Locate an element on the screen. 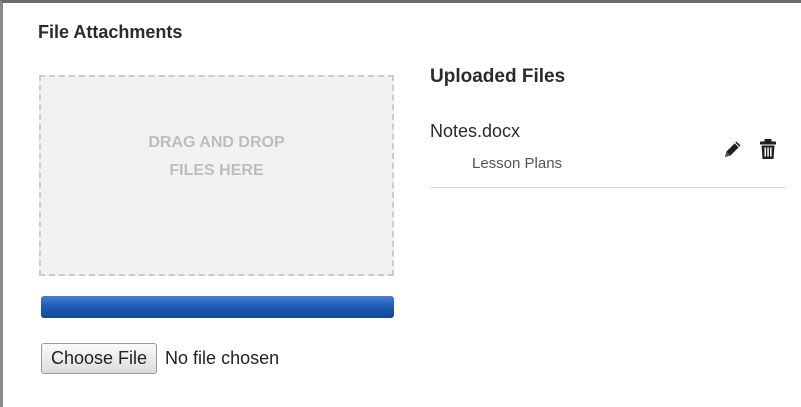 This screenshot has width=801, height=407. file-input-status: No file chosen is located at coordinates (222, 358).